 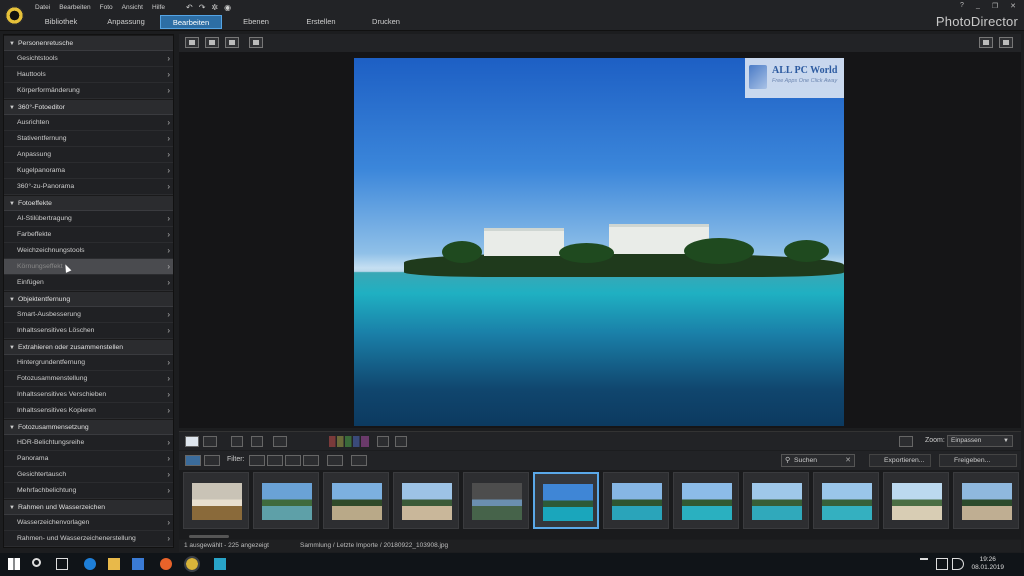 I want to click on search-icon, so click(x=36, y=562).